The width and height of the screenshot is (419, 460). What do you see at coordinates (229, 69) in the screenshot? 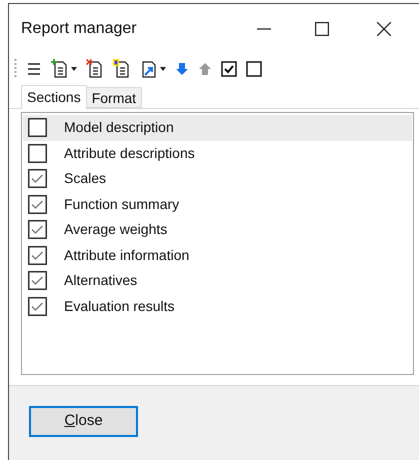
I see `checked-box-icon` at bounding box center [229, 69].